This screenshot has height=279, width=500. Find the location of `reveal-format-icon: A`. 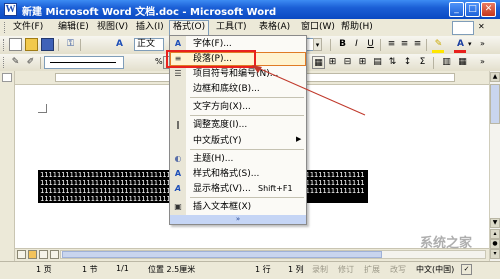

reveal-format-icon: A is located at coordinates (178, 188).